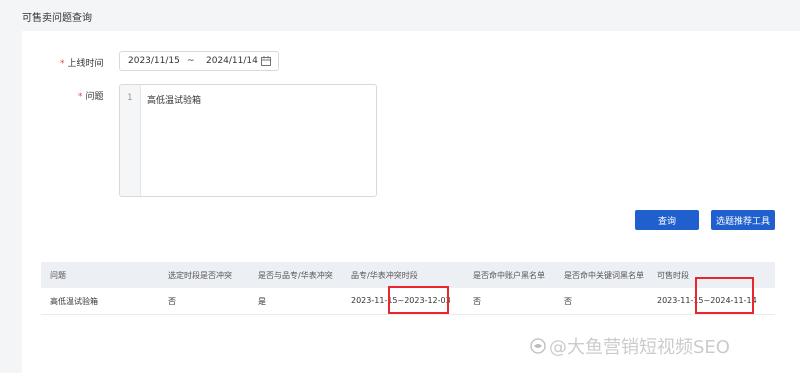  What do you see at coordinates (74, 301) in the screenshot?
I see `cell-question: 高低温试验箱` at bounding box center [74, 301].